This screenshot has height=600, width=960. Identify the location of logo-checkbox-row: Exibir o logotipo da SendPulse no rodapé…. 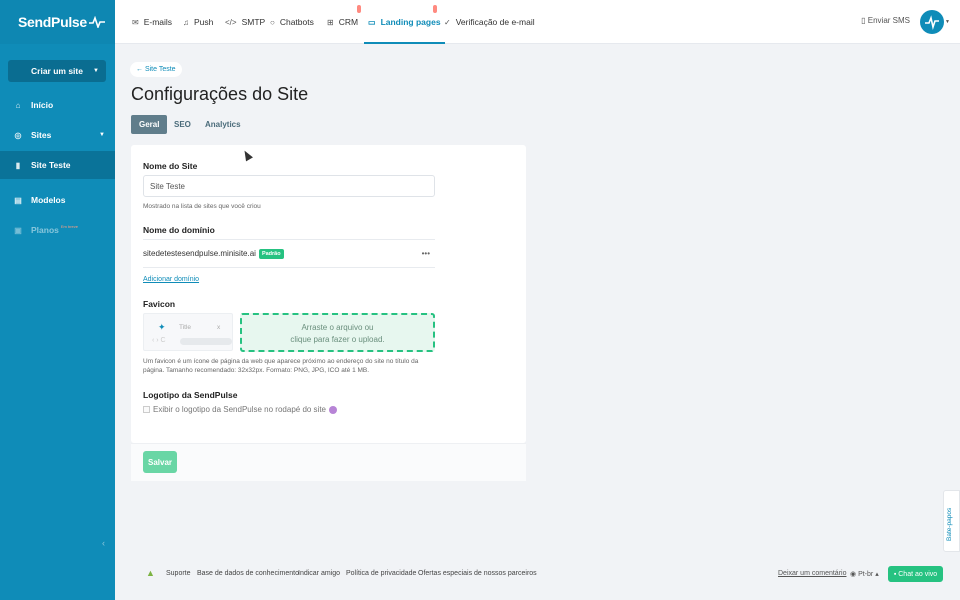
(240, 409).